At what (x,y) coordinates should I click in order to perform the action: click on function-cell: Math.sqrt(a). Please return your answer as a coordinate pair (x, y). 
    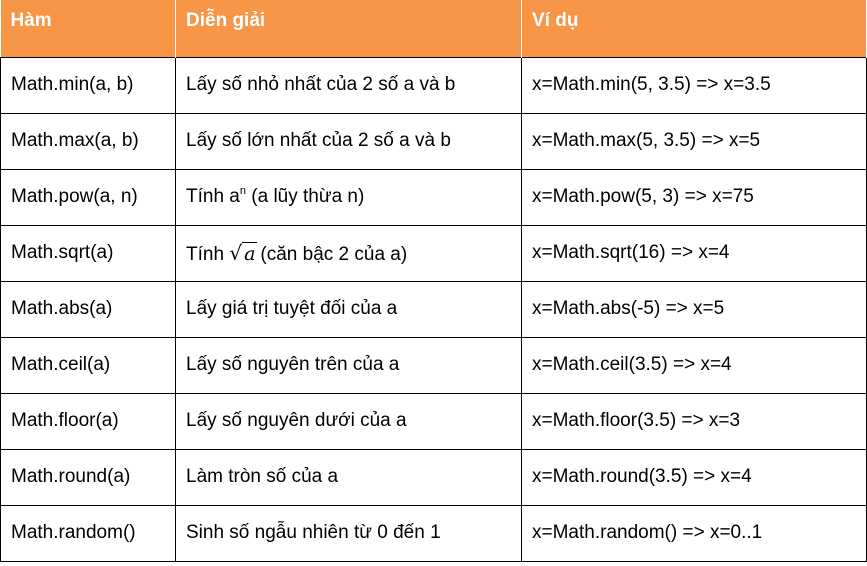
    Looking at the image, I should click on (88, 253).